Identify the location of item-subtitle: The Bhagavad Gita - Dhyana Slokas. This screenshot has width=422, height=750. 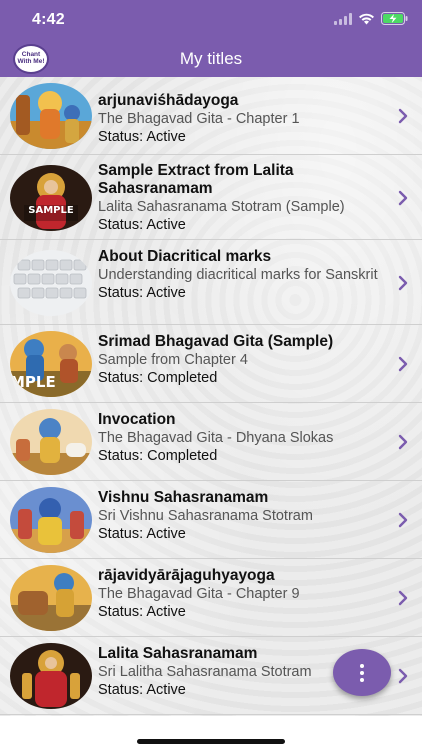
(216, 438).